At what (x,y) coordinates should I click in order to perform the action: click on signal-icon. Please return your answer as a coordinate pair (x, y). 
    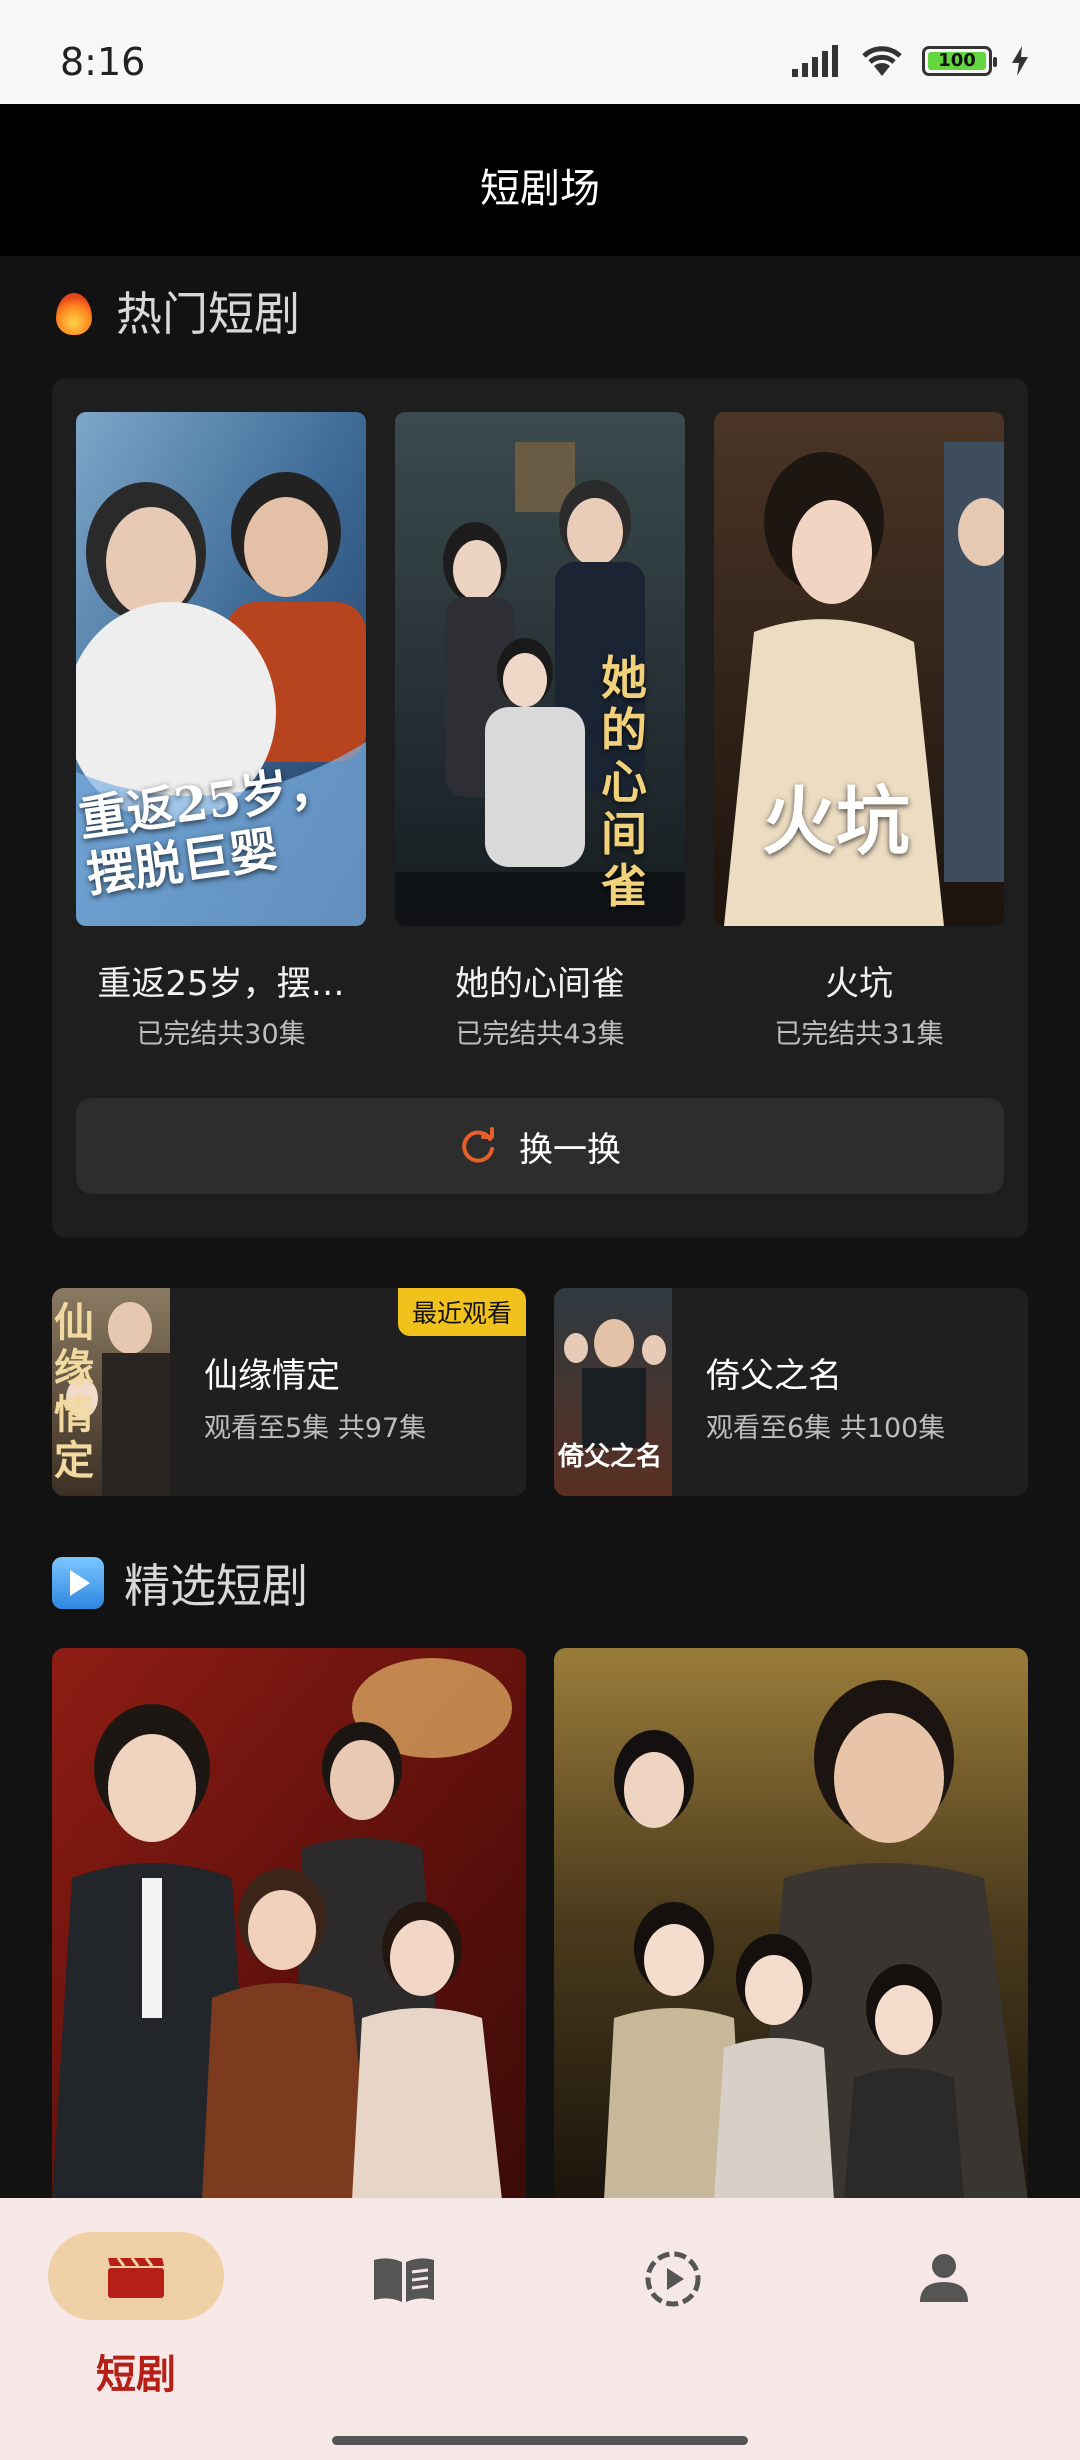
    Looking at the image, I should click on (815, 61).